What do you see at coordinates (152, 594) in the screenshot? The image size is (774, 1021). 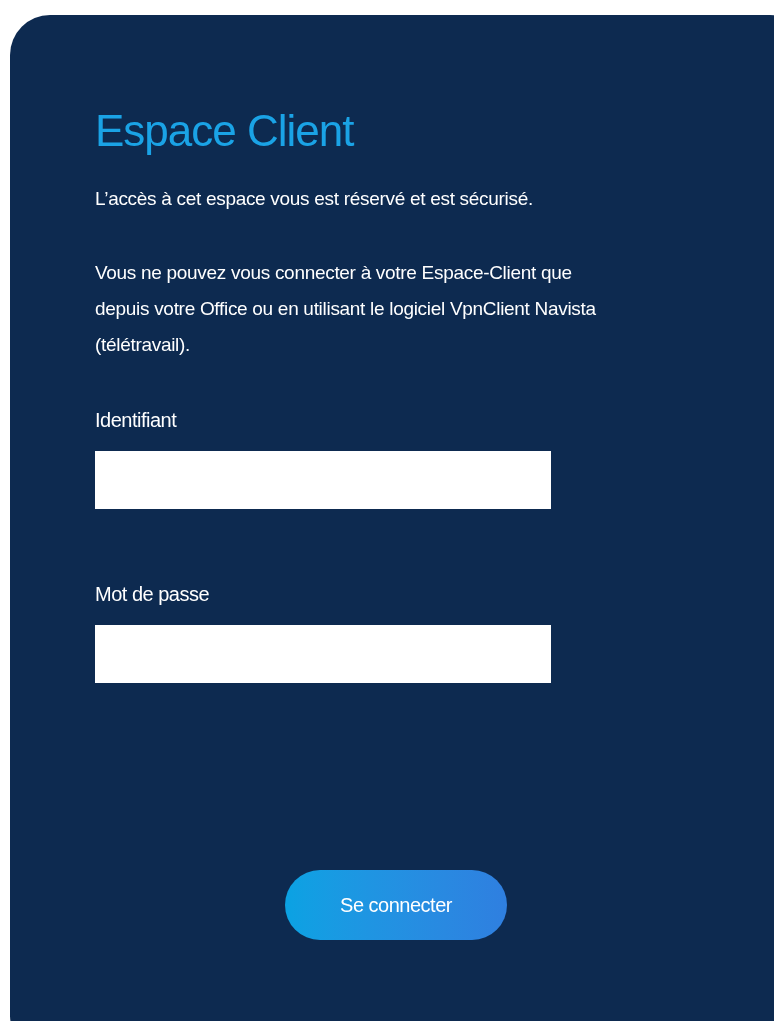 I see `field-label: Mot de passe` at bounding box center [152, 594].